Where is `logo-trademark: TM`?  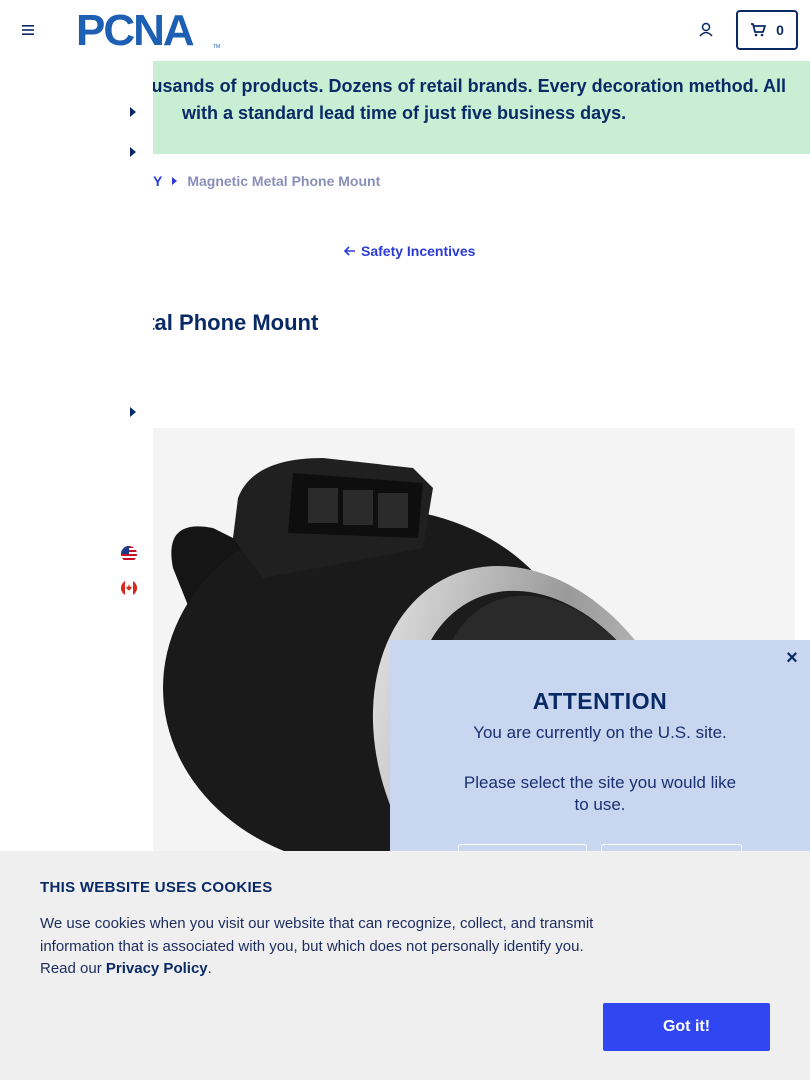 logo-trademark: TM is located at coordinates (216, 47).